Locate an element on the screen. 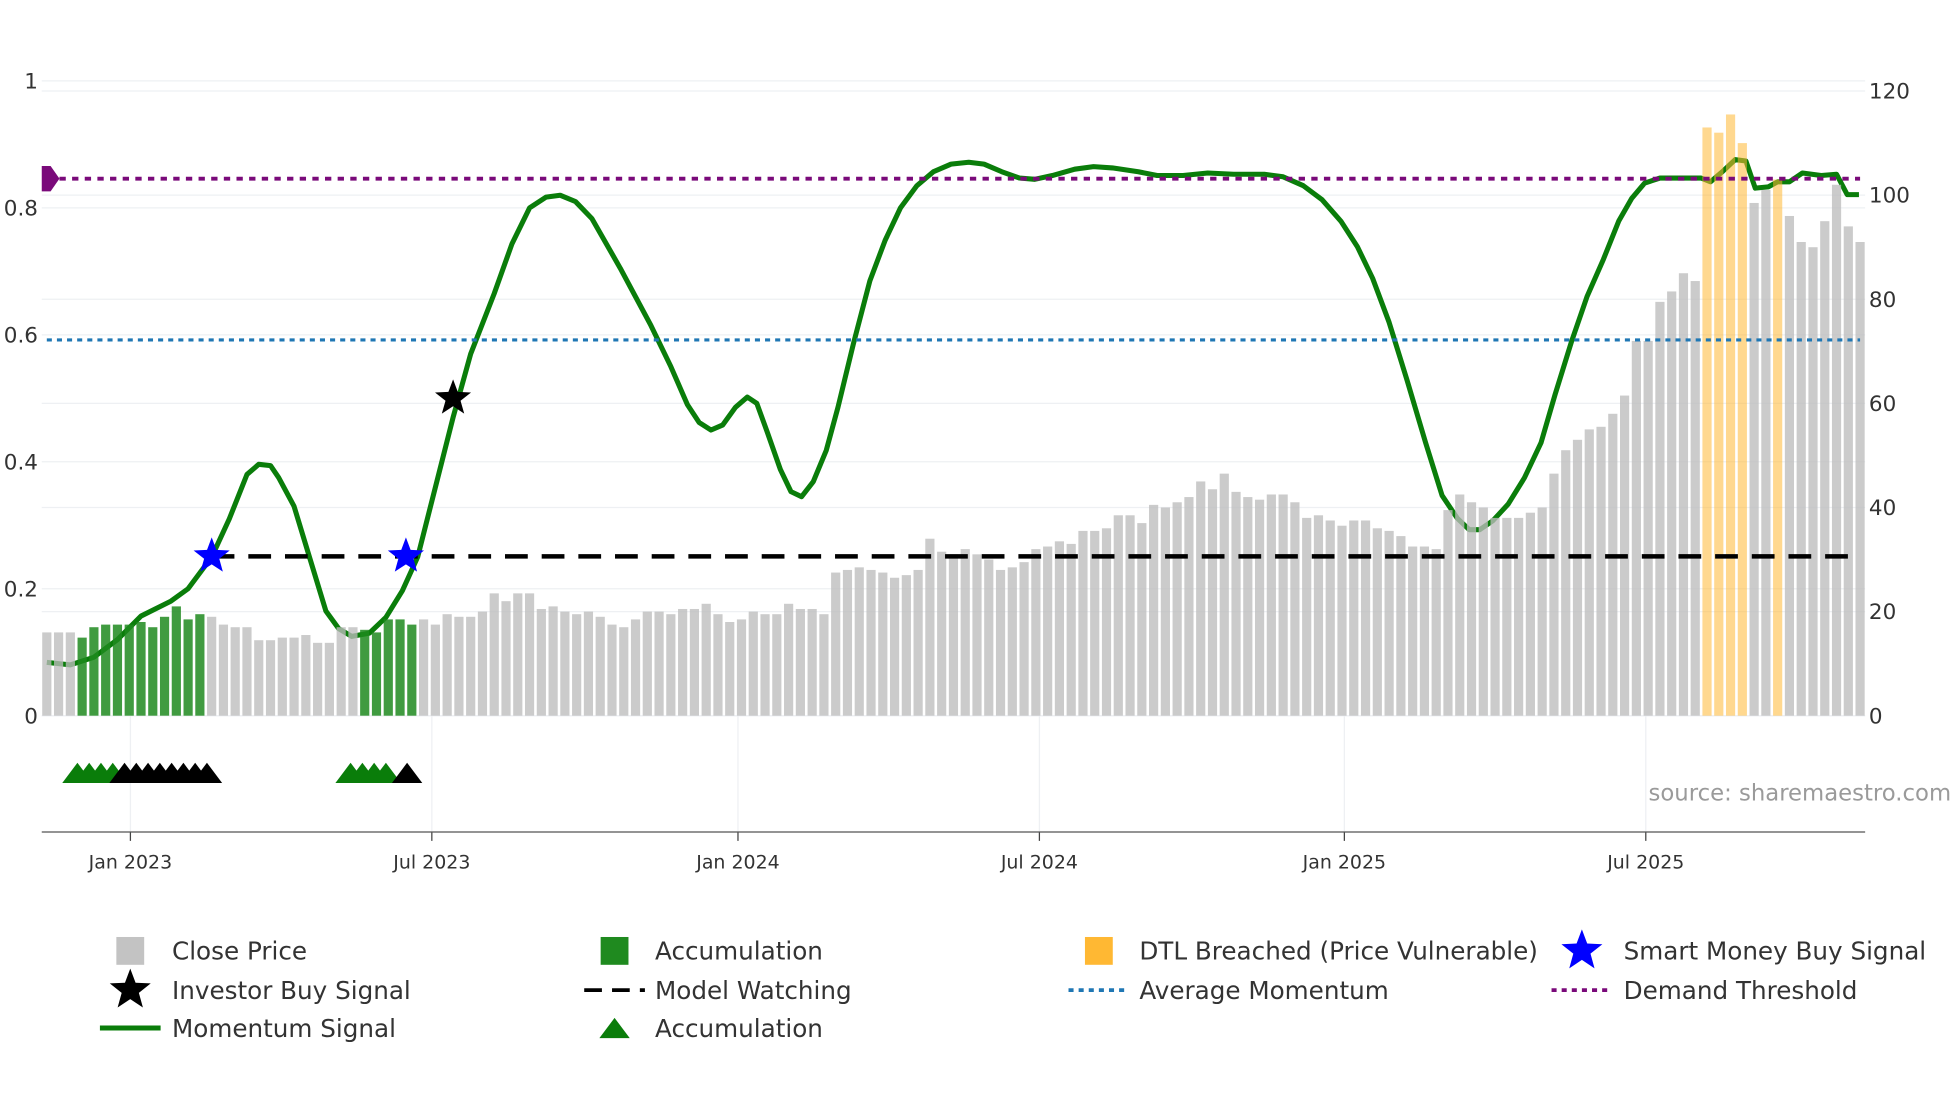 This screenshot has height=1102, width=1960. right-tick-label: 100 is located at coordinates (1889, 196).